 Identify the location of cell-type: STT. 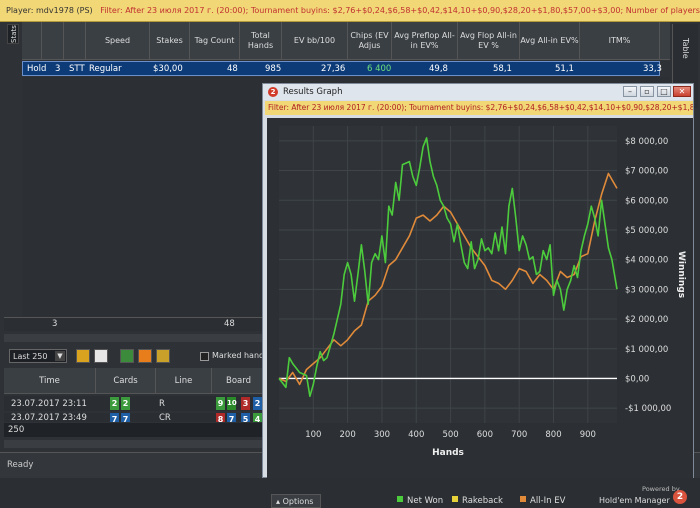
(77, 69).